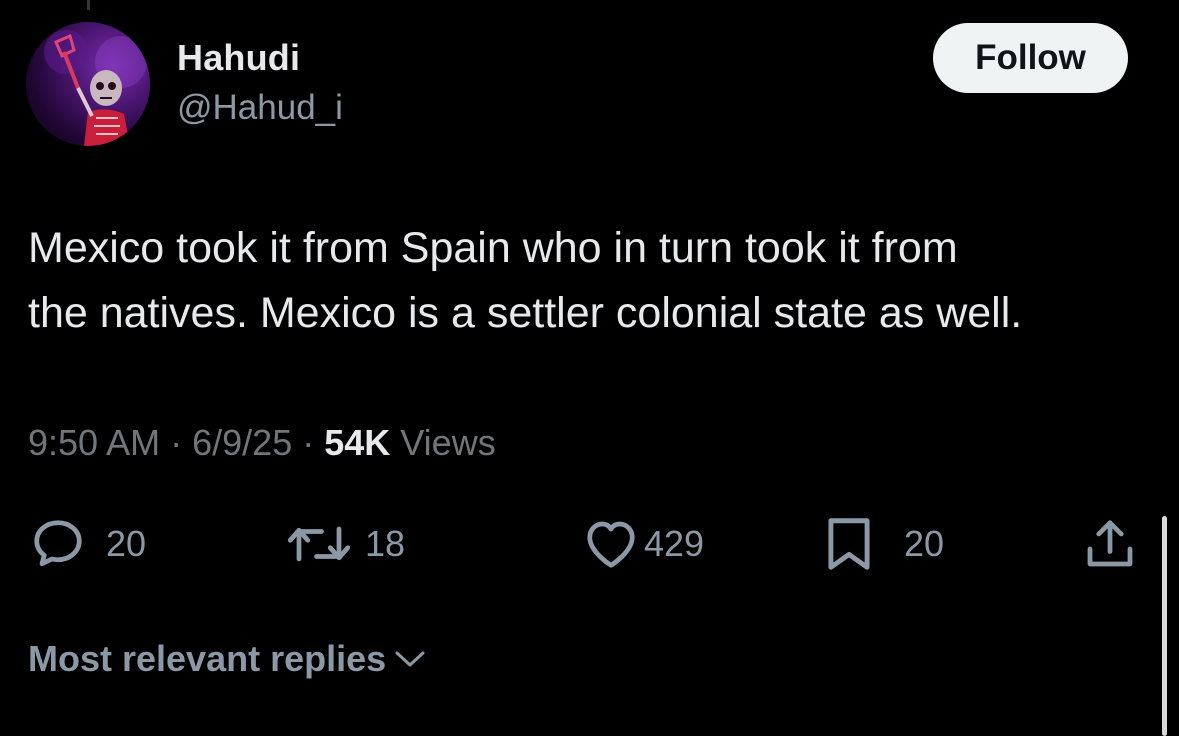  Describe the element at coordinates (881, 544) in the screenshot. I see `bookmark-button: 20` at that location.